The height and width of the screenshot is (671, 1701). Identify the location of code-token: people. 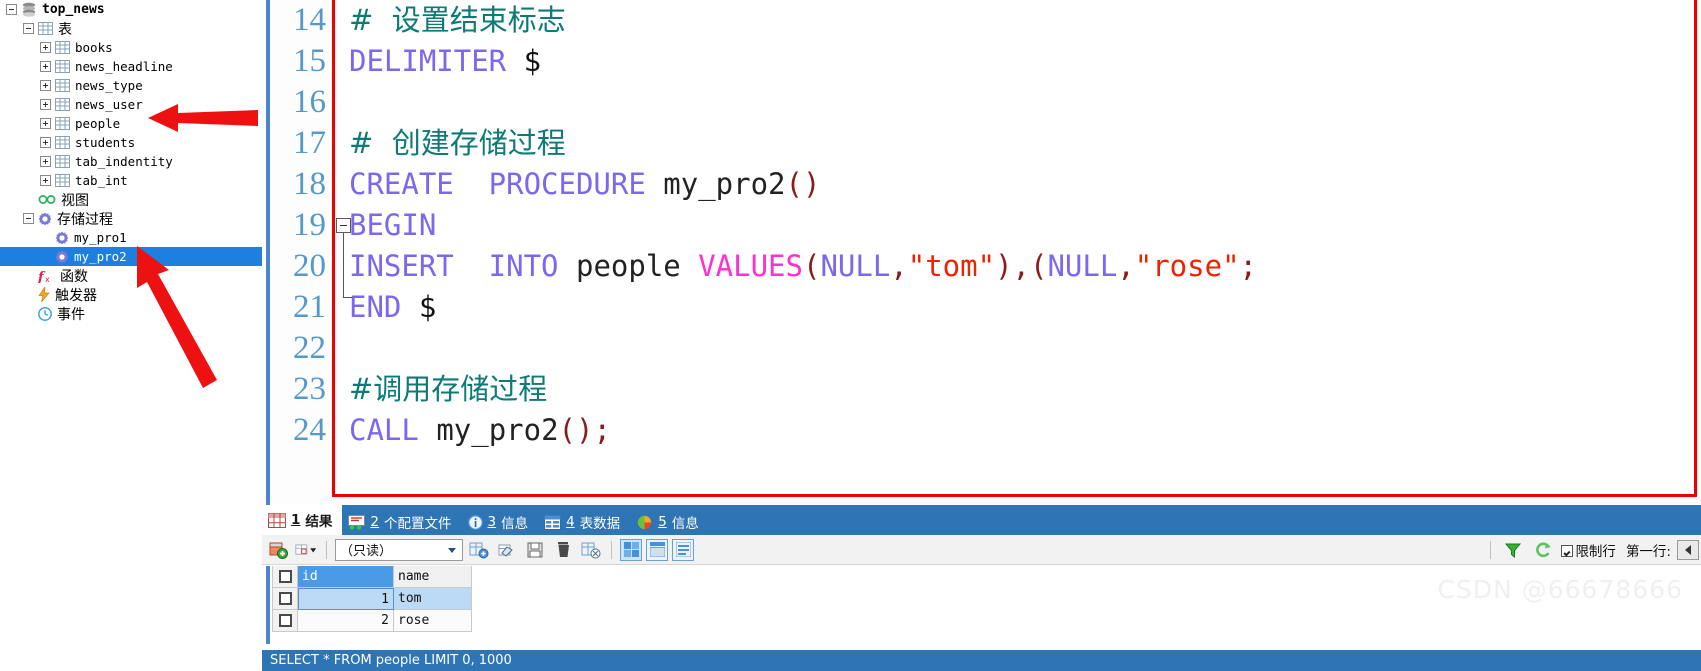
(637, 266).